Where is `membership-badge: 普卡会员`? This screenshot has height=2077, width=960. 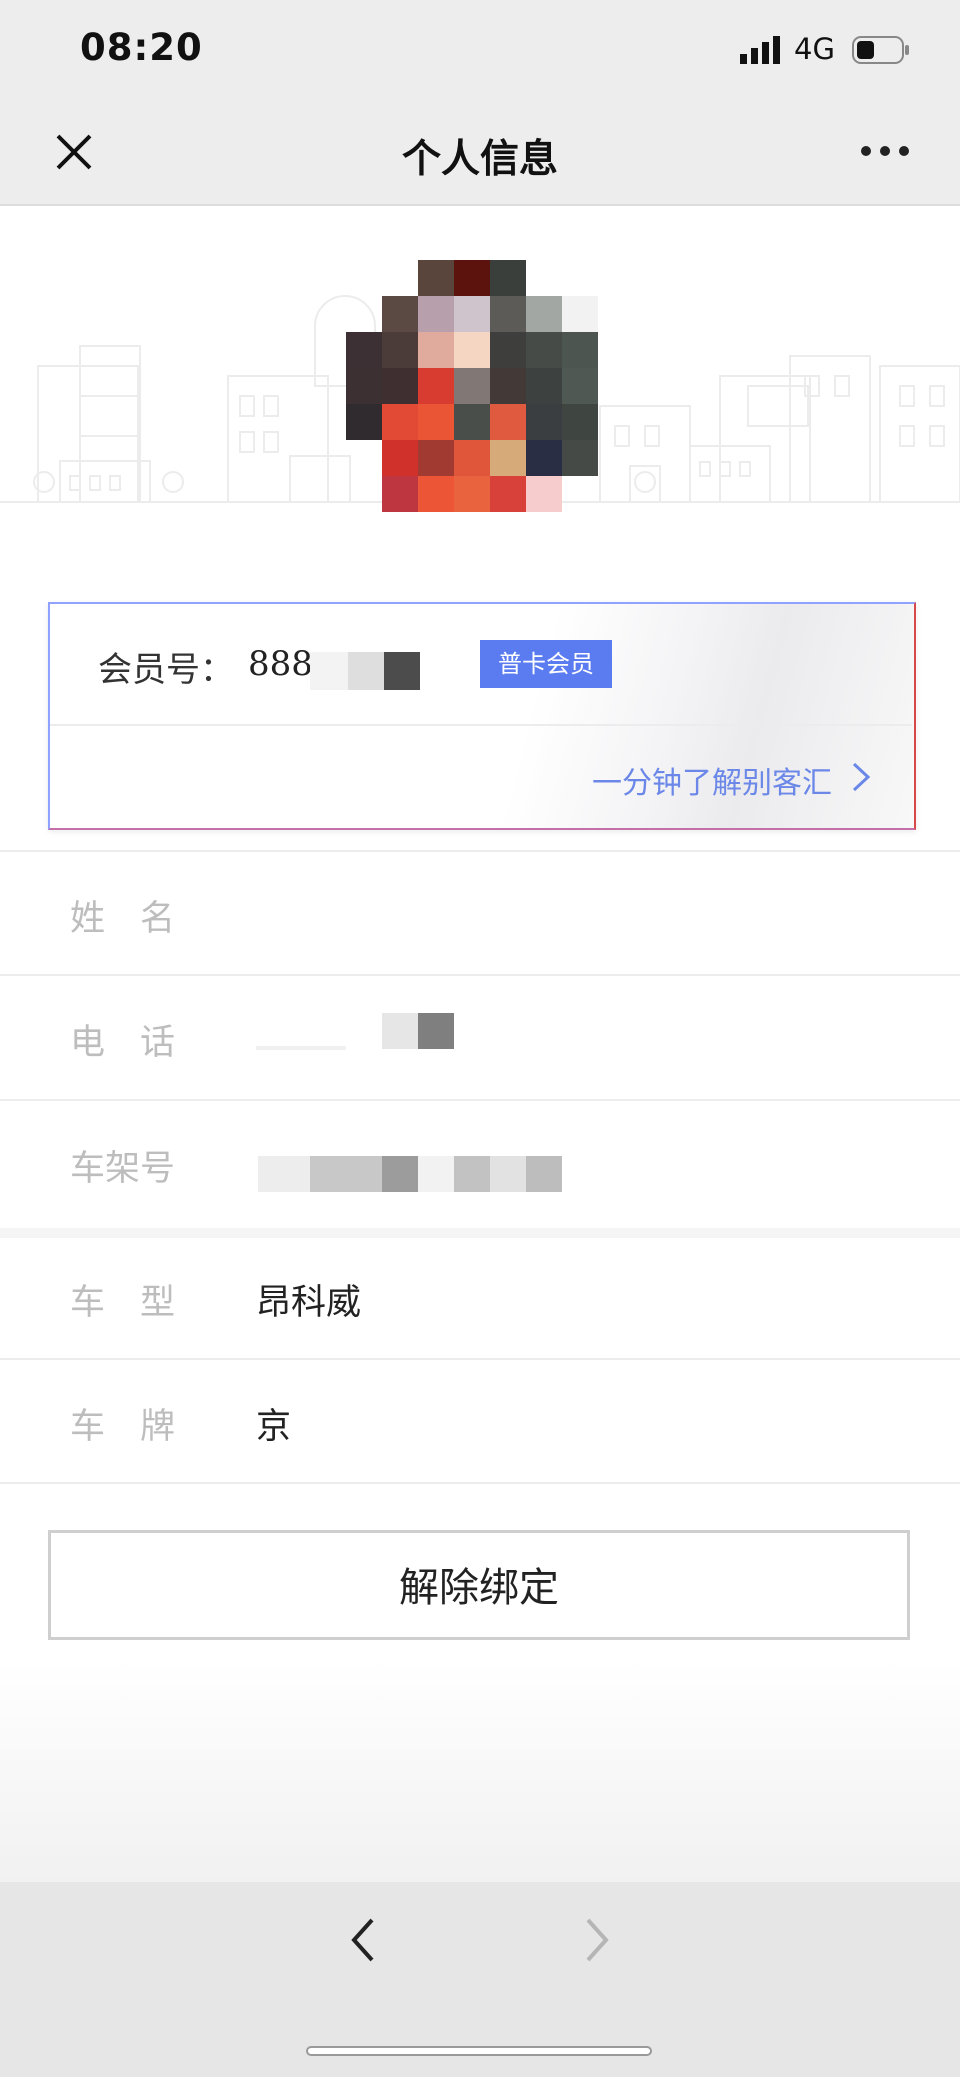 membership-badge: 普卡会员 is located at coordinates (546, 664).